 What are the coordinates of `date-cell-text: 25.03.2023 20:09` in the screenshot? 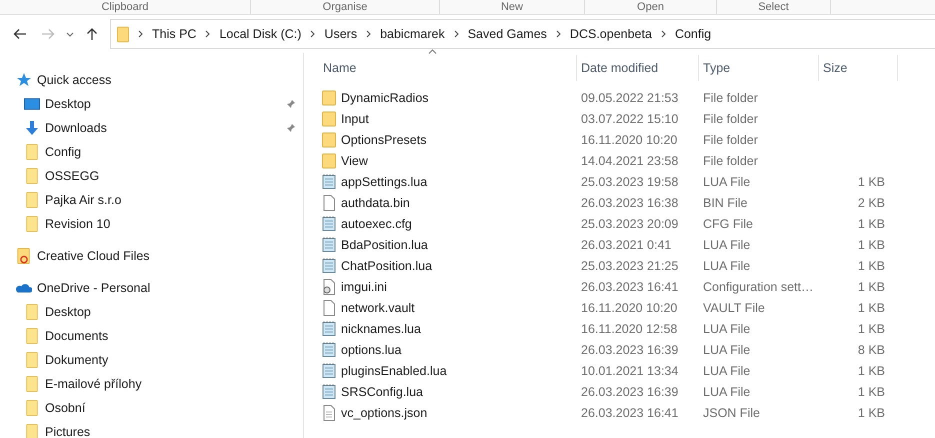 It's located at (630, 223).